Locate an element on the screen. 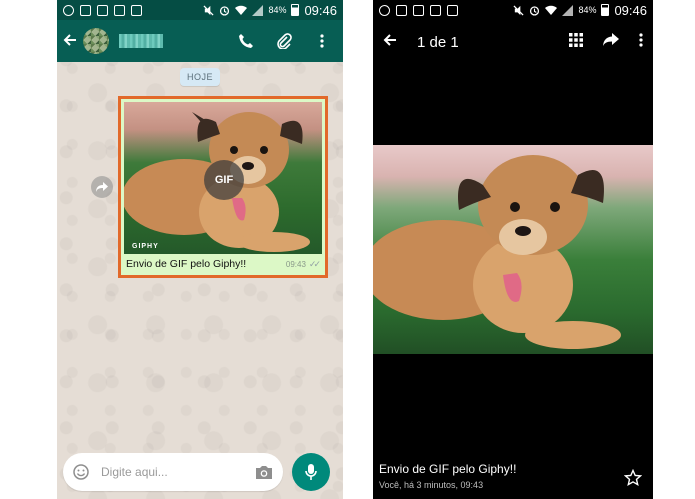  attach-icon is located at coordinates (284, 41).